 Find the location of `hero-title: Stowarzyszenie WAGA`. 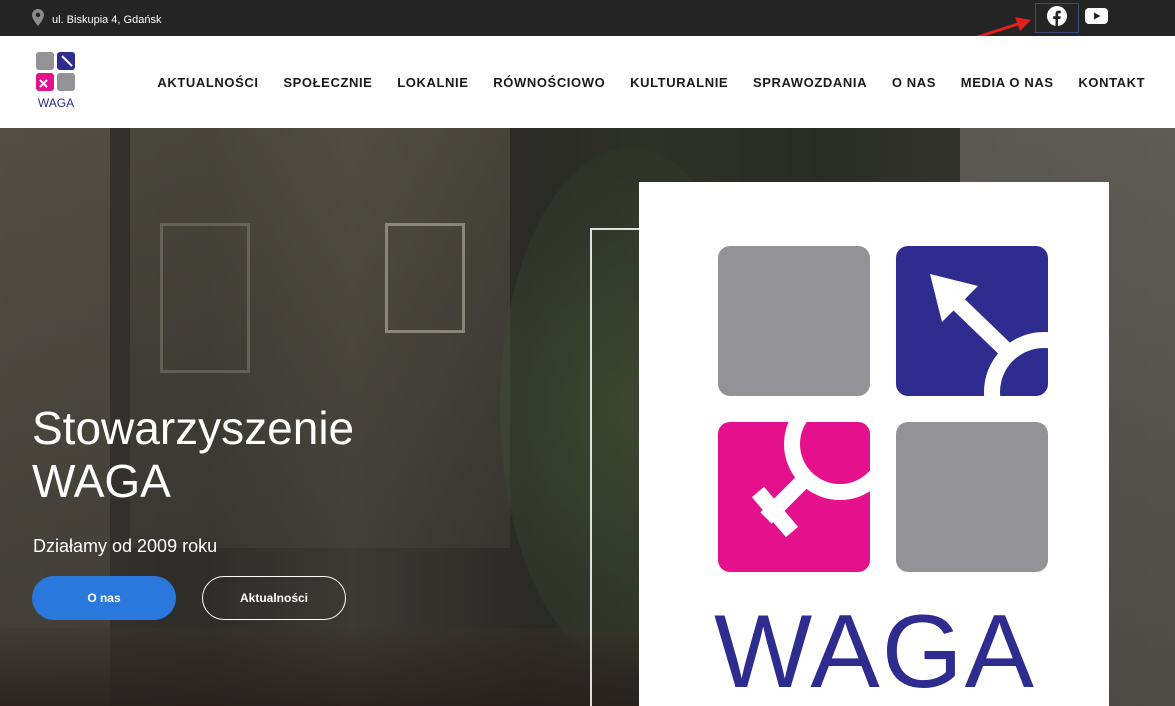

hero-title: Stowarzyszenie WAGA is located at coordinates (193, 454).